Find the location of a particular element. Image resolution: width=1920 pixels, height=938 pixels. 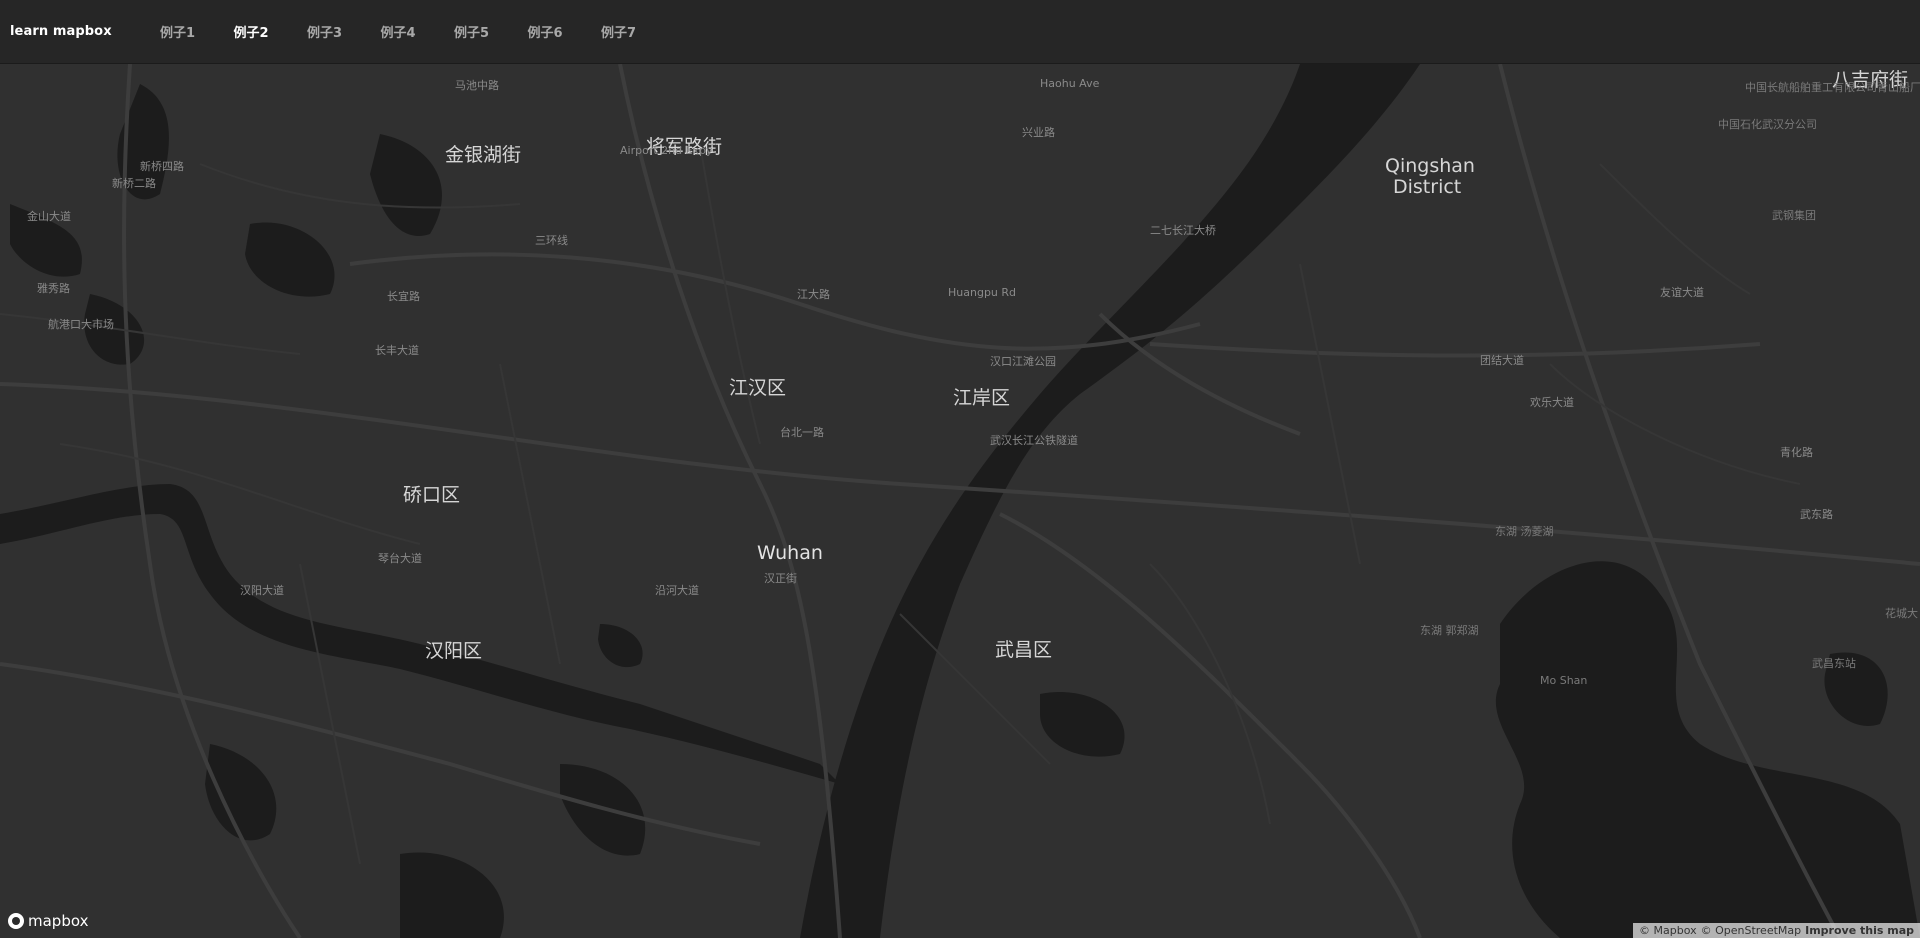

road-airport is located at coordinates (730, 501).